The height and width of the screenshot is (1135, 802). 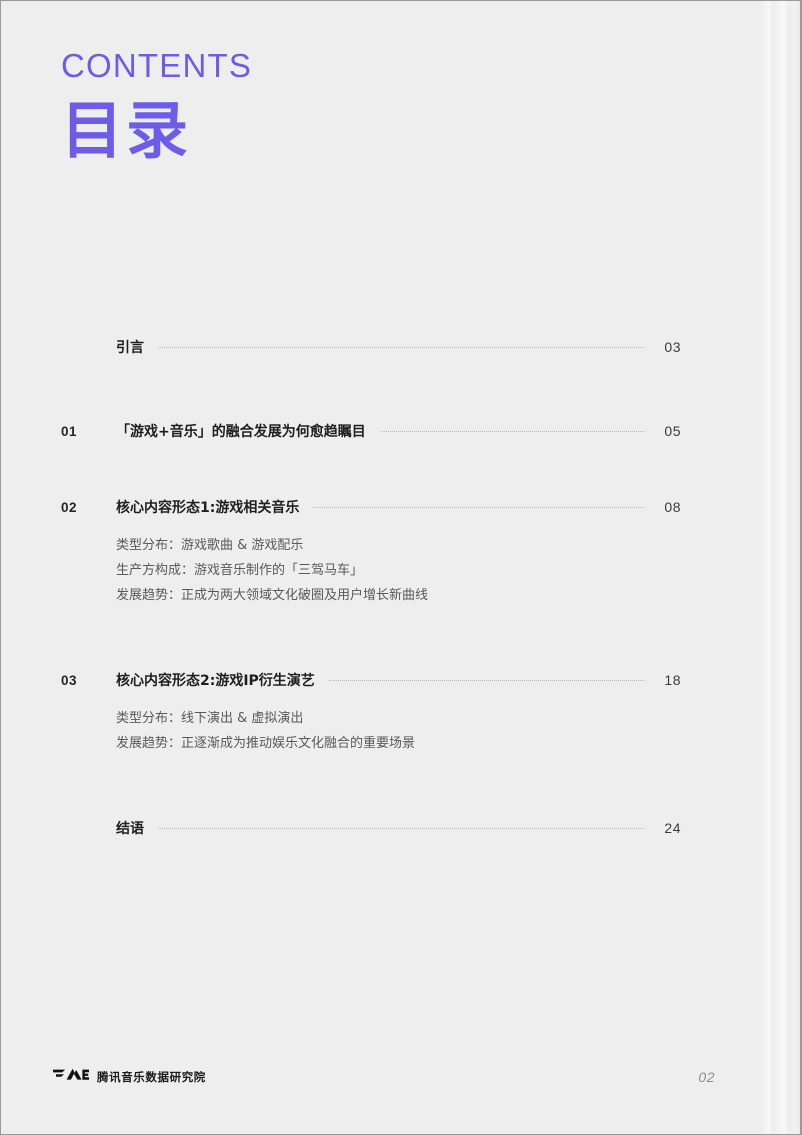 What do you see at coordinates (210, 718) in the screenshot?
I see `toc-subitem: 类型分布：线下演出 & 虚拟演出` at bounding box center [210, 718].